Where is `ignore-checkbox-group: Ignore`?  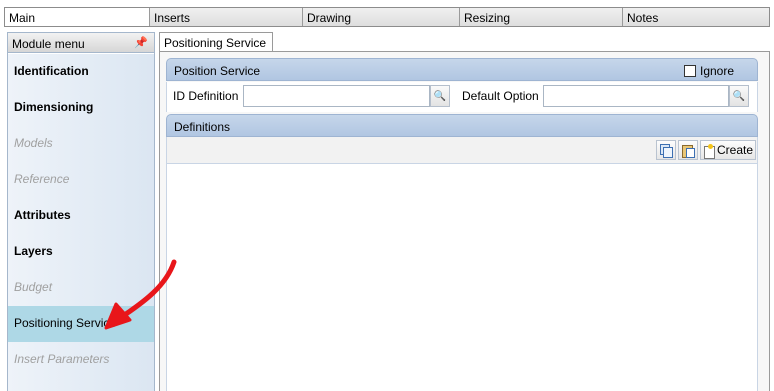
ignore-checkbox-group: Ignore is located at coordinates (709, 71).